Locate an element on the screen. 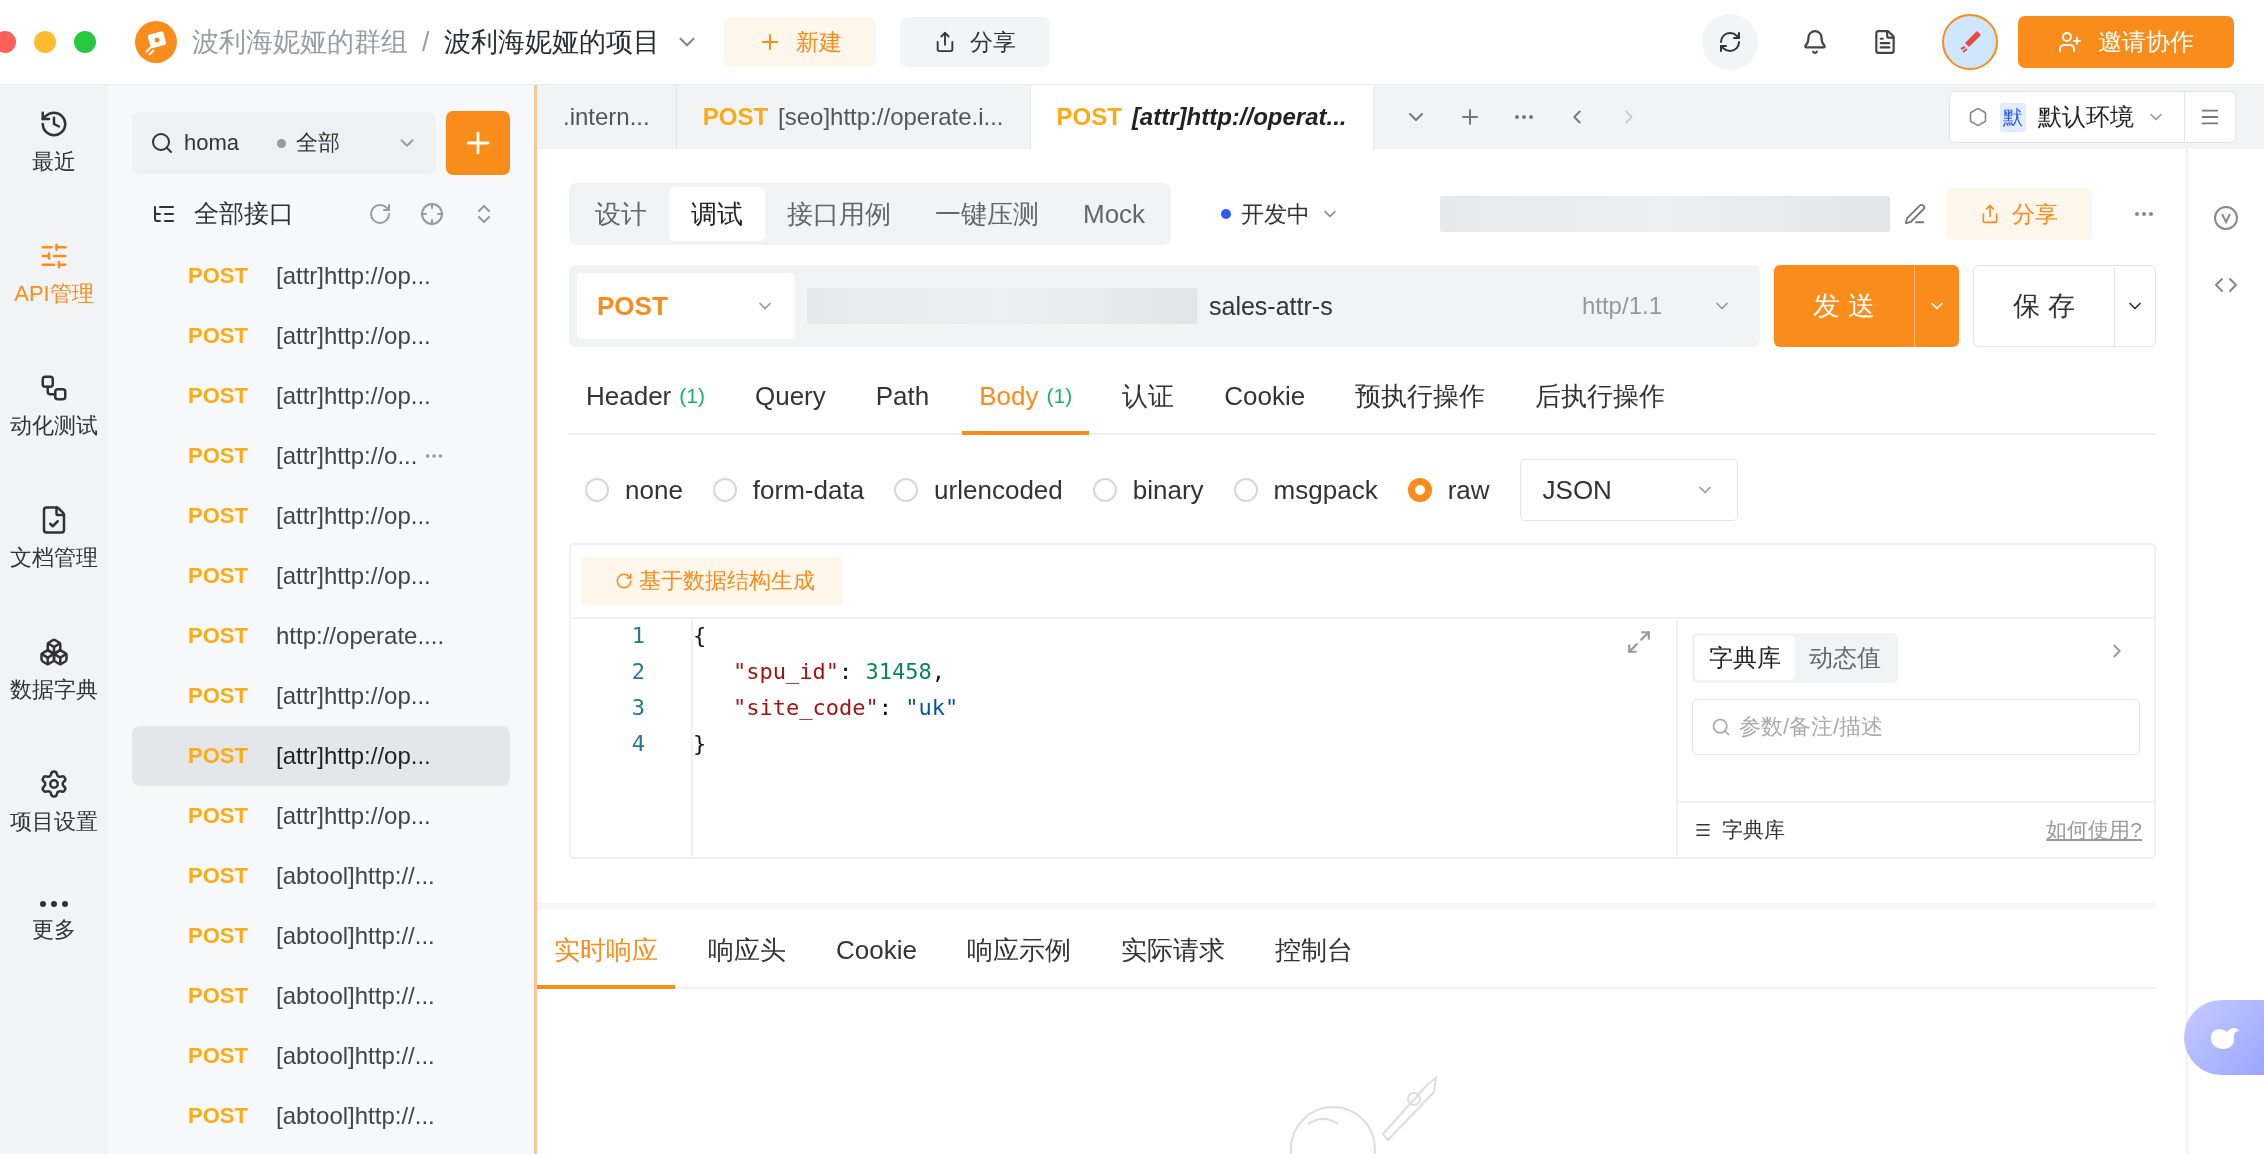  dictionary-tab: 字典库 is located at coordinates (1745, 658).